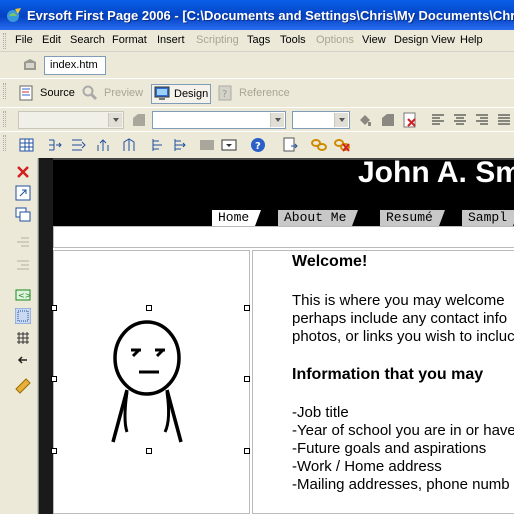 The height and width of the screenshot is (514, 514). What do you see at coordinates (293, 40) in the screenshot?
I see `menu-tools: Tools` at bounding box center [293, 40].